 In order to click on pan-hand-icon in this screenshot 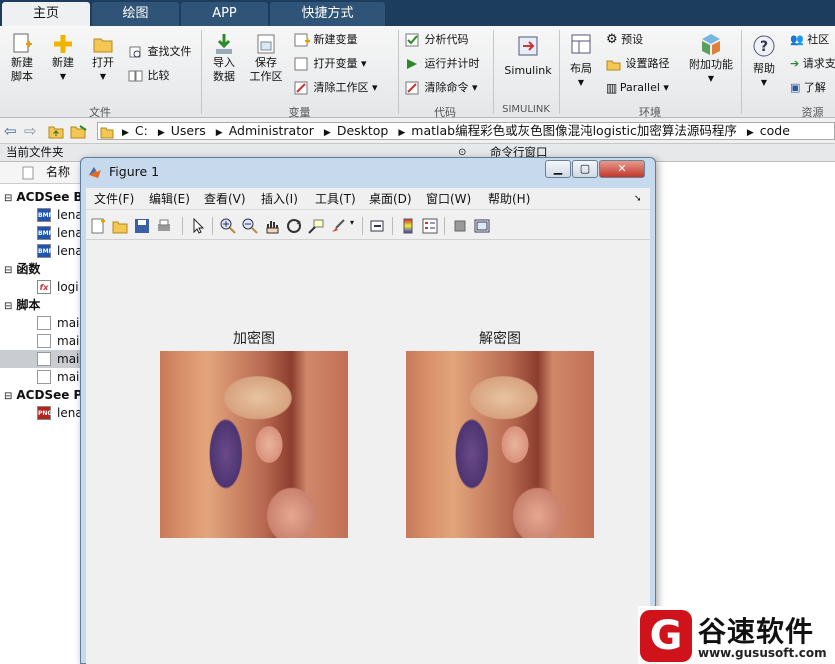, I will do `click(272, 226)`.